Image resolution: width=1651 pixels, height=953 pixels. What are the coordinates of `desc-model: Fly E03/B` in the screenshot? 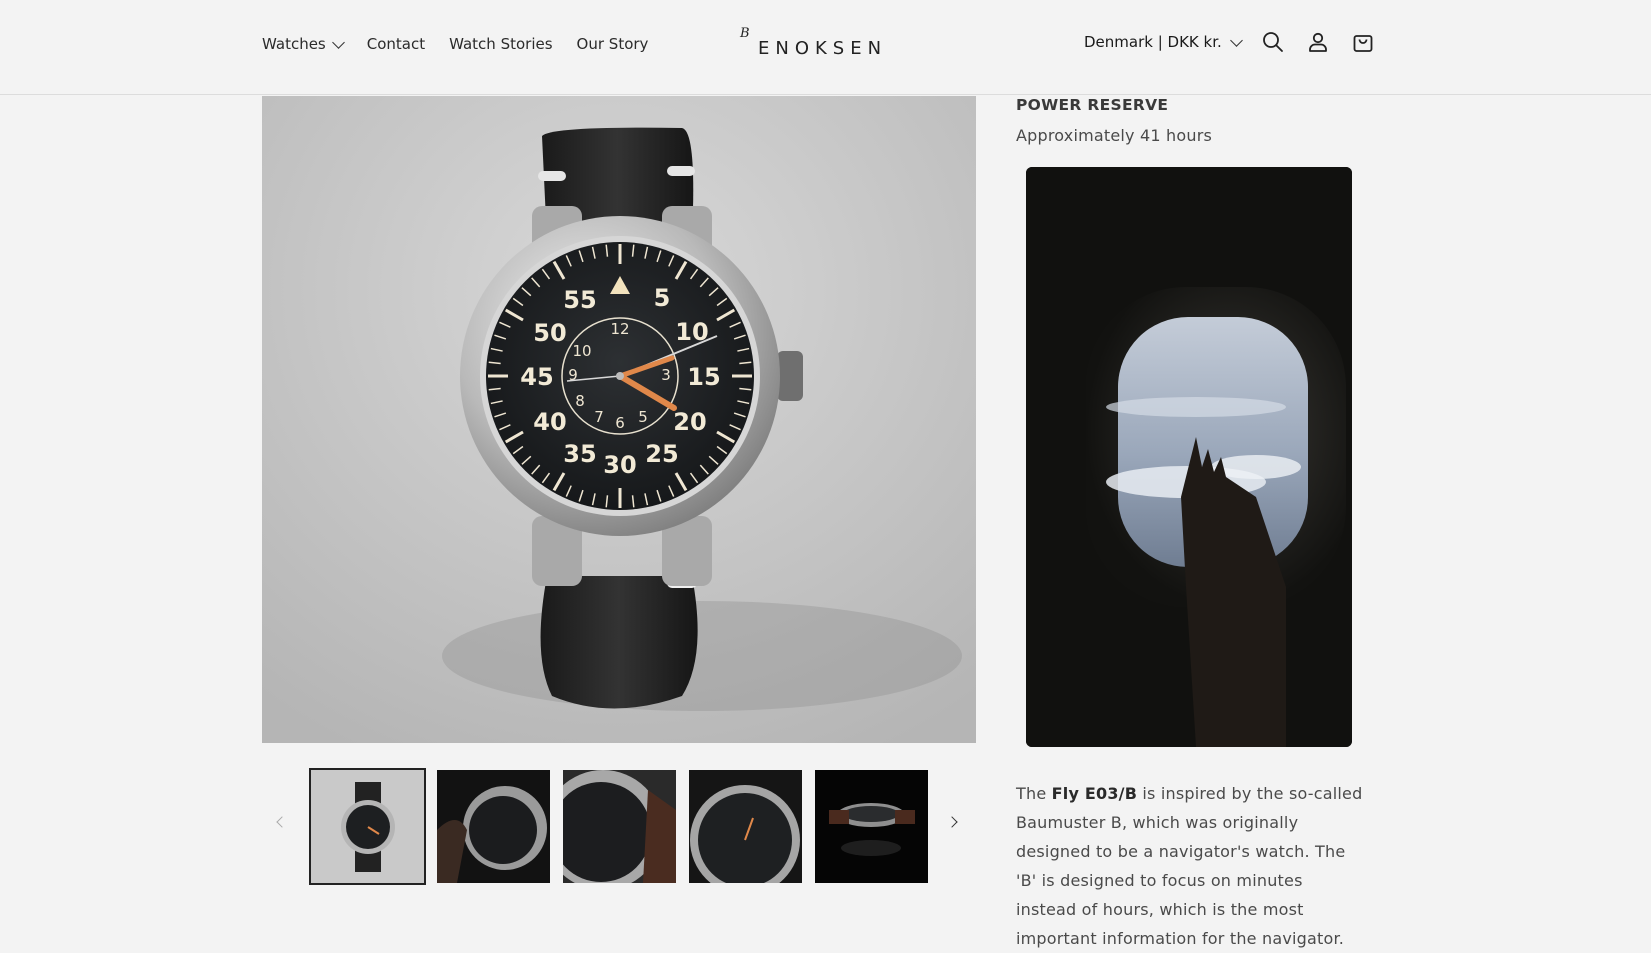 It's located at (1094, 793).